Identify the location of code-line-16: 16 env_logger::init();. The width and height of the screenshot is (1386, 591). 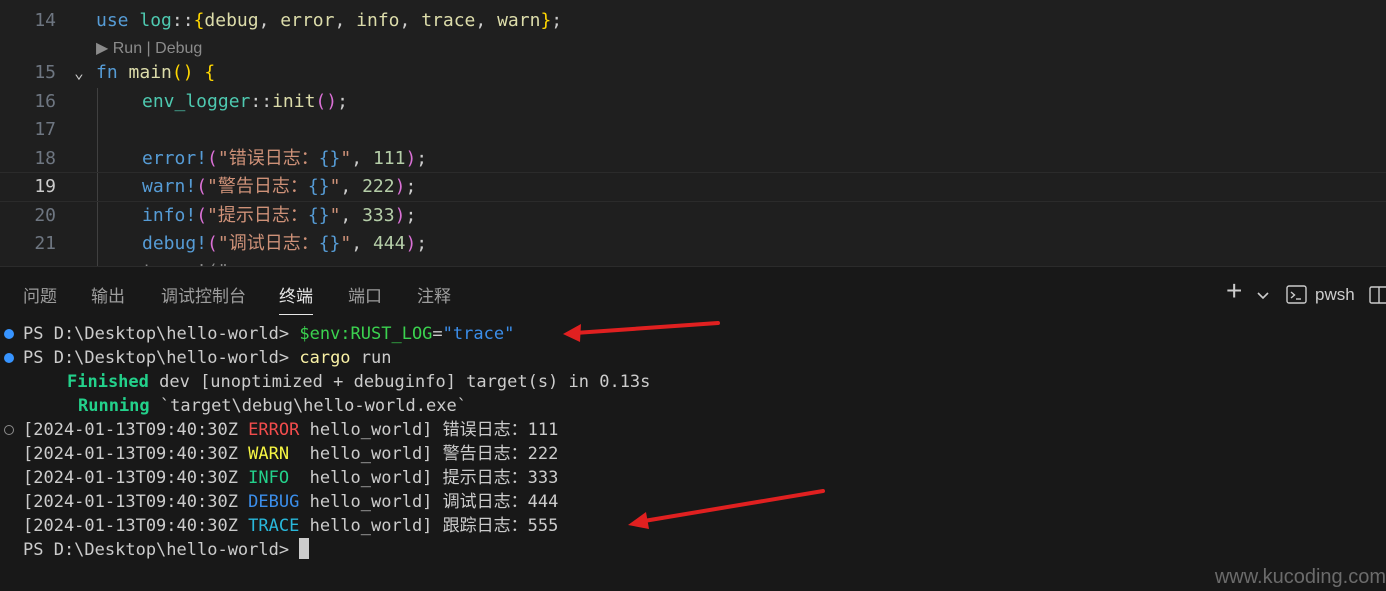
(693, 102).